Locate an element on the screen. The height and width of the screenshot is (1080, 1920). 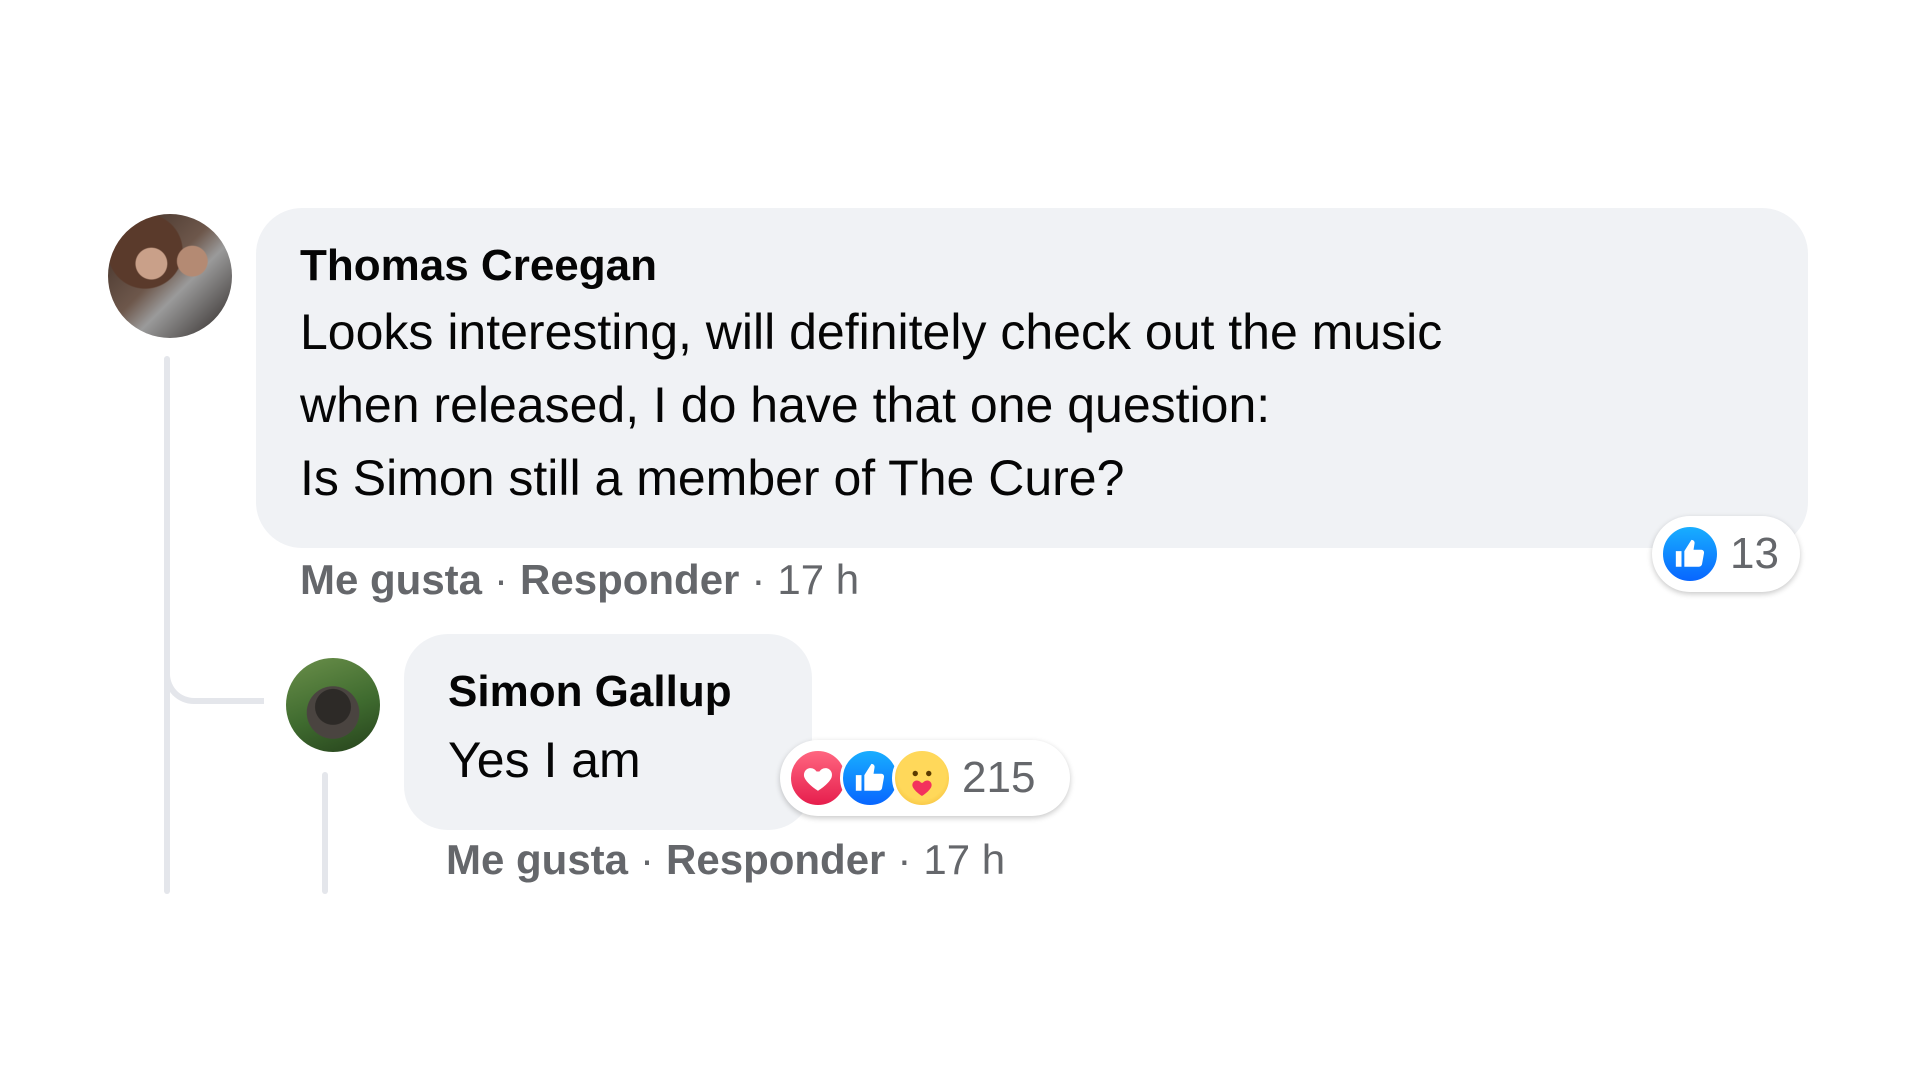
comment-actions: Me gusta · Responder · 17 h is located at coordinates (579, 580).